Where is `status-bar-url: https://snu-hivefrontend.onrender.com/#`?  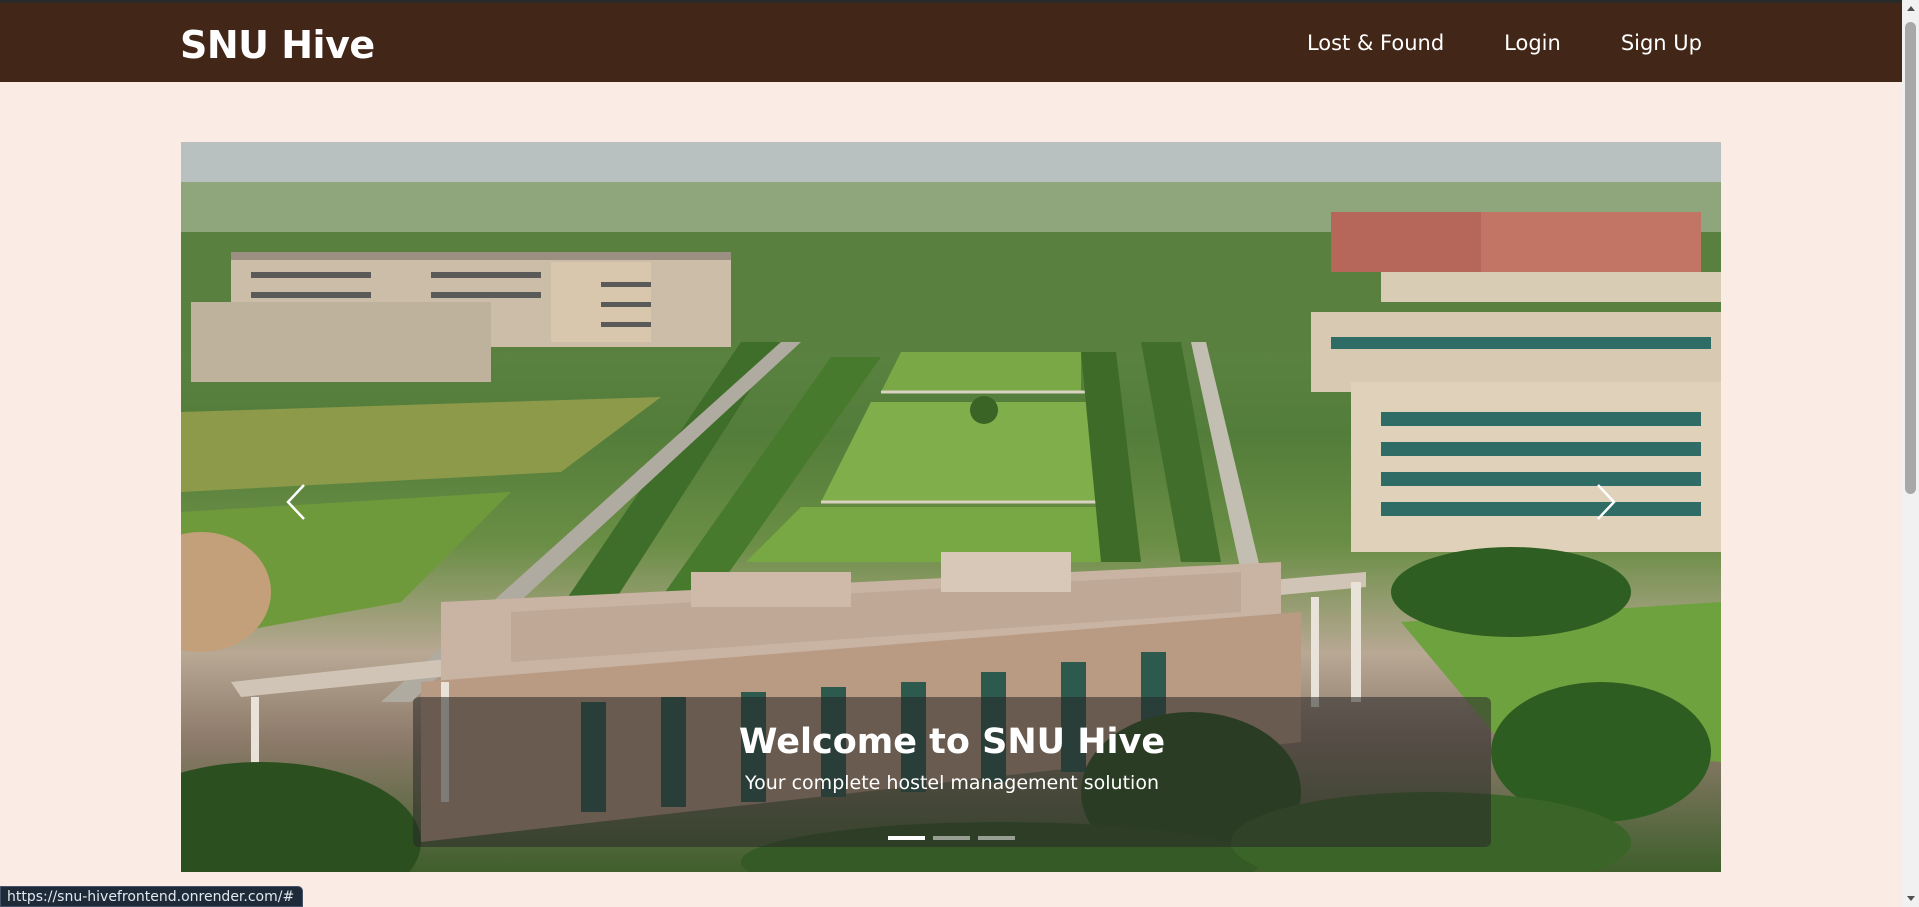
status-bar-url: https://snu-hivefrontend.onrender.com/# is located at coordinates (152, 896).